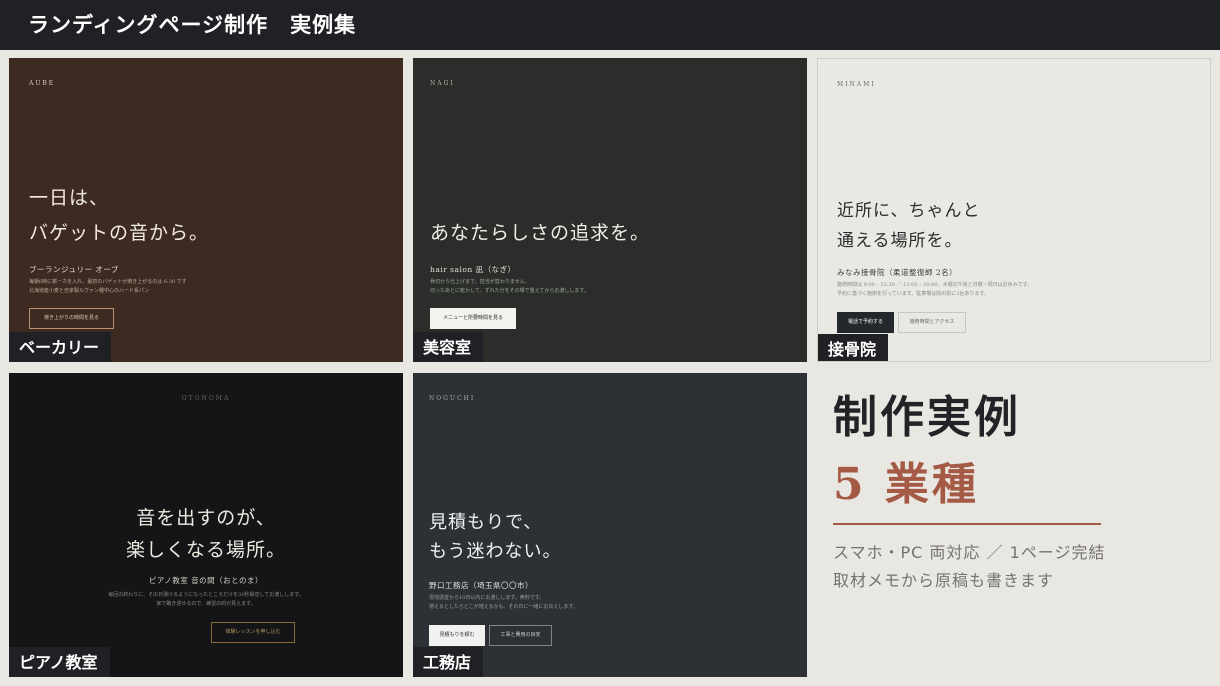 The image size is (1220, 686). I want to click on card-cta-button: メニューと所要時間を見る, so click(473, 318).